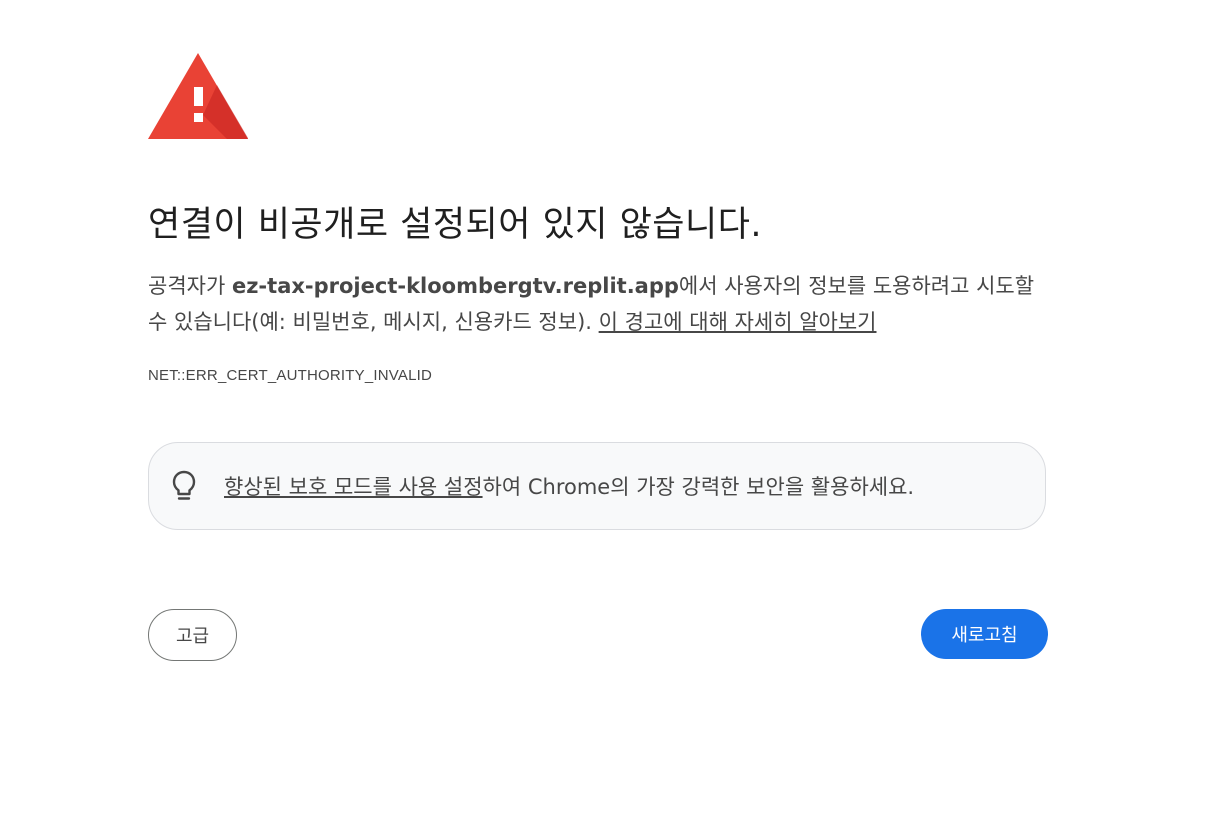 The height and width of the screenshot is (826, 1209). What do you see at coordinates (184, 485) in the screenshot?
I see `lightbulb-icon` at bounding box center [184, 485].